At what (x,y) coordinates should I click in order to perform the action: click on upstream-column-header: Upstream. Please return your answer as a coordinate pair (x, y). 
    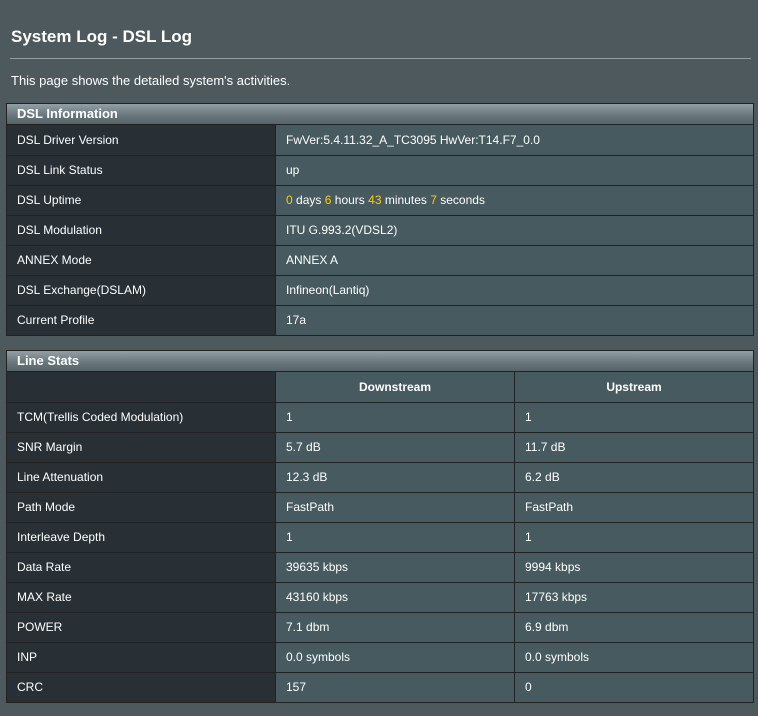
    Looking at the image, I should click on (633, 387).